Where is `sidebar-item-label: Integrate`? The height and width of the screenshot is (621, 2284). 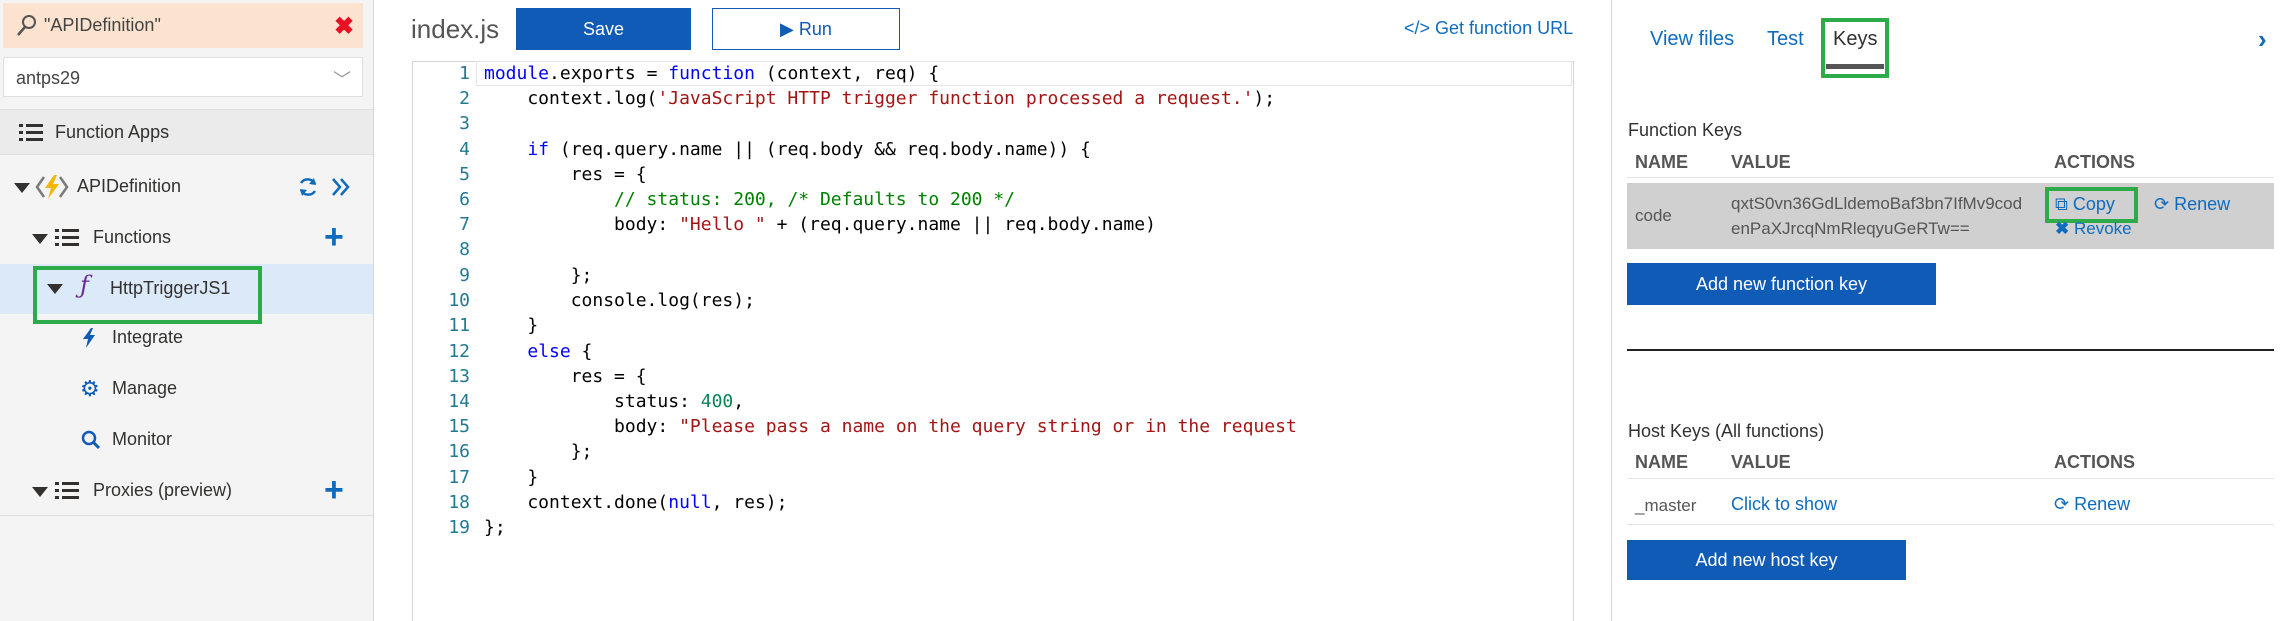
sidebar-item-label: Integrate is located at coordinates (148, 337).